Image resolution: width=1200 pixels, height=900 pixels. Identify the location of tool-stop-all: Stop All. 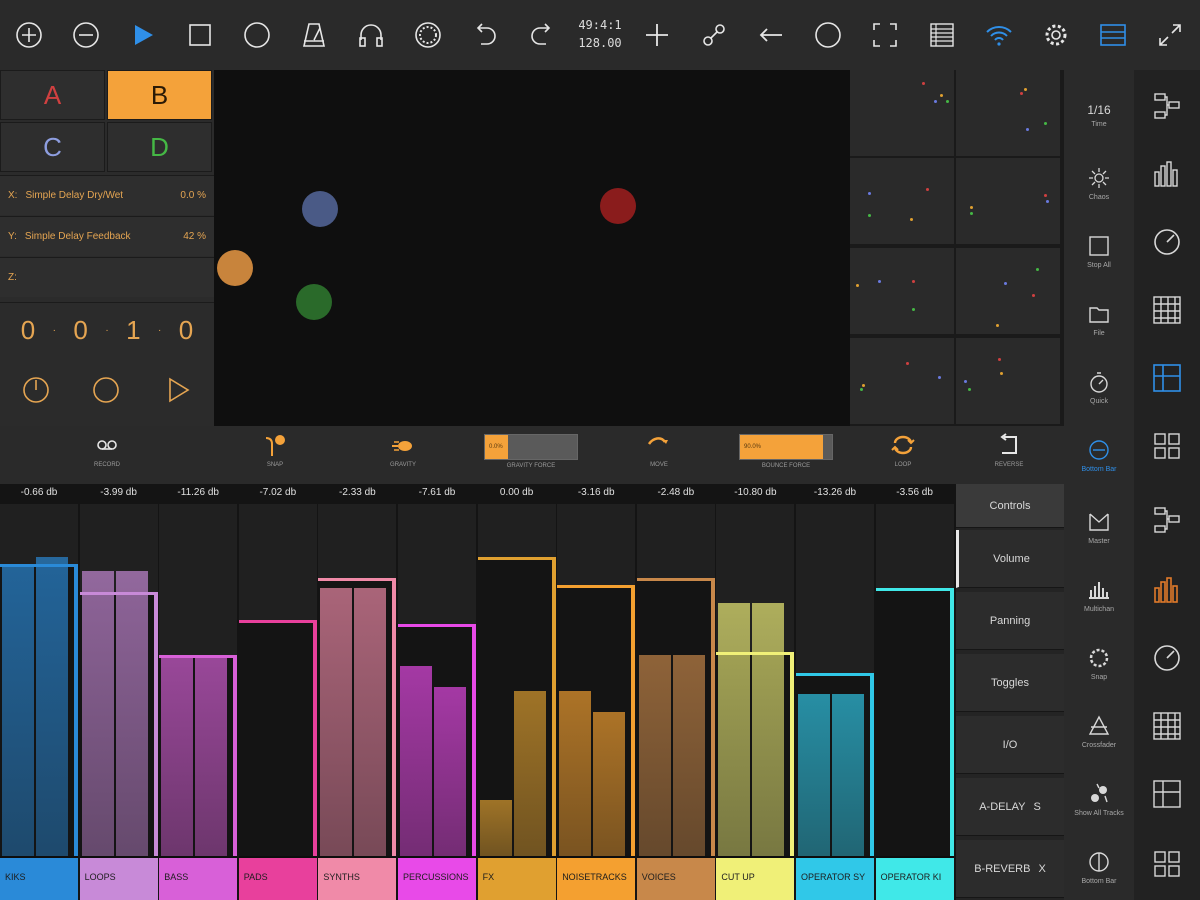
(1099, 251).